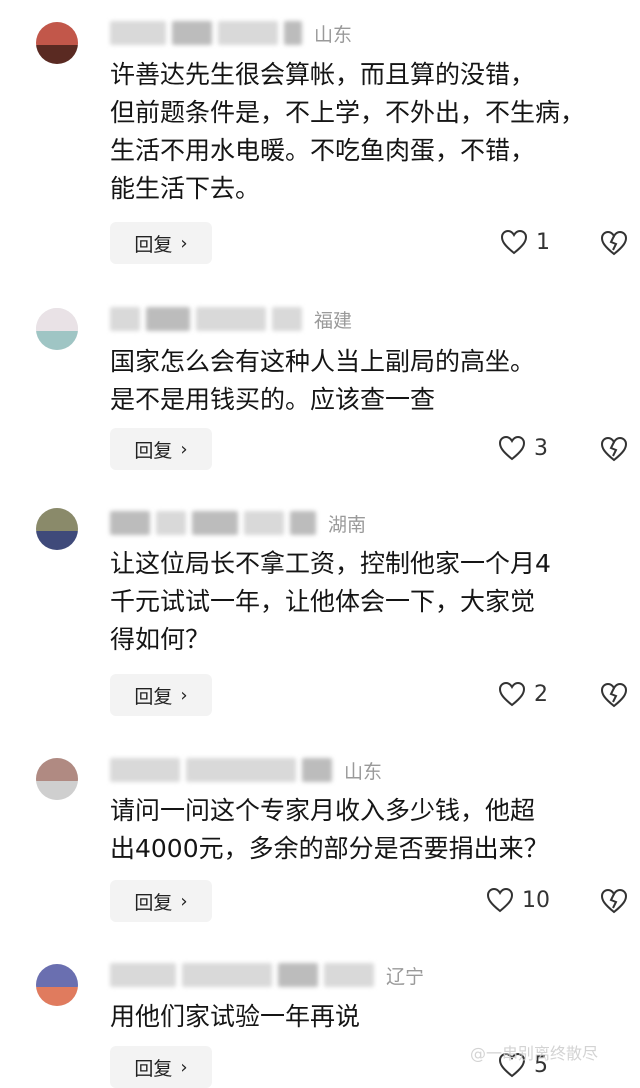 The height and width of the screenshot is (1088, 640). Describe the element at coordinates (329, 829) in the screenshot. I see `comment-text: 请问一问这个专家月收入多少钱，他超 出4000元，多余的部分是否要捐出来？` at that location.